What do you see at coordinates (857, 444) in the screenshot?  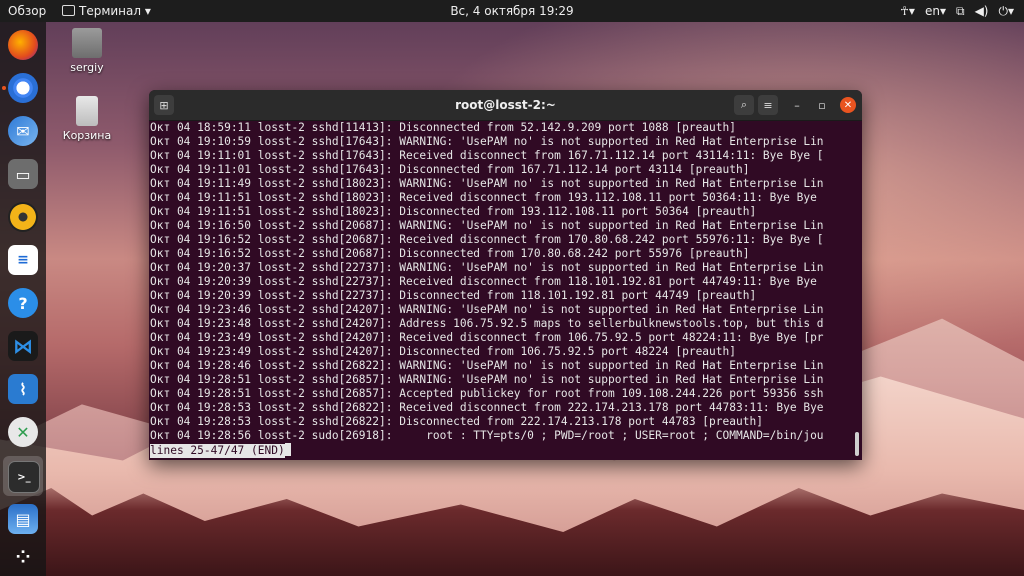 I see `scrollbar` at bounding box center [857, 444].